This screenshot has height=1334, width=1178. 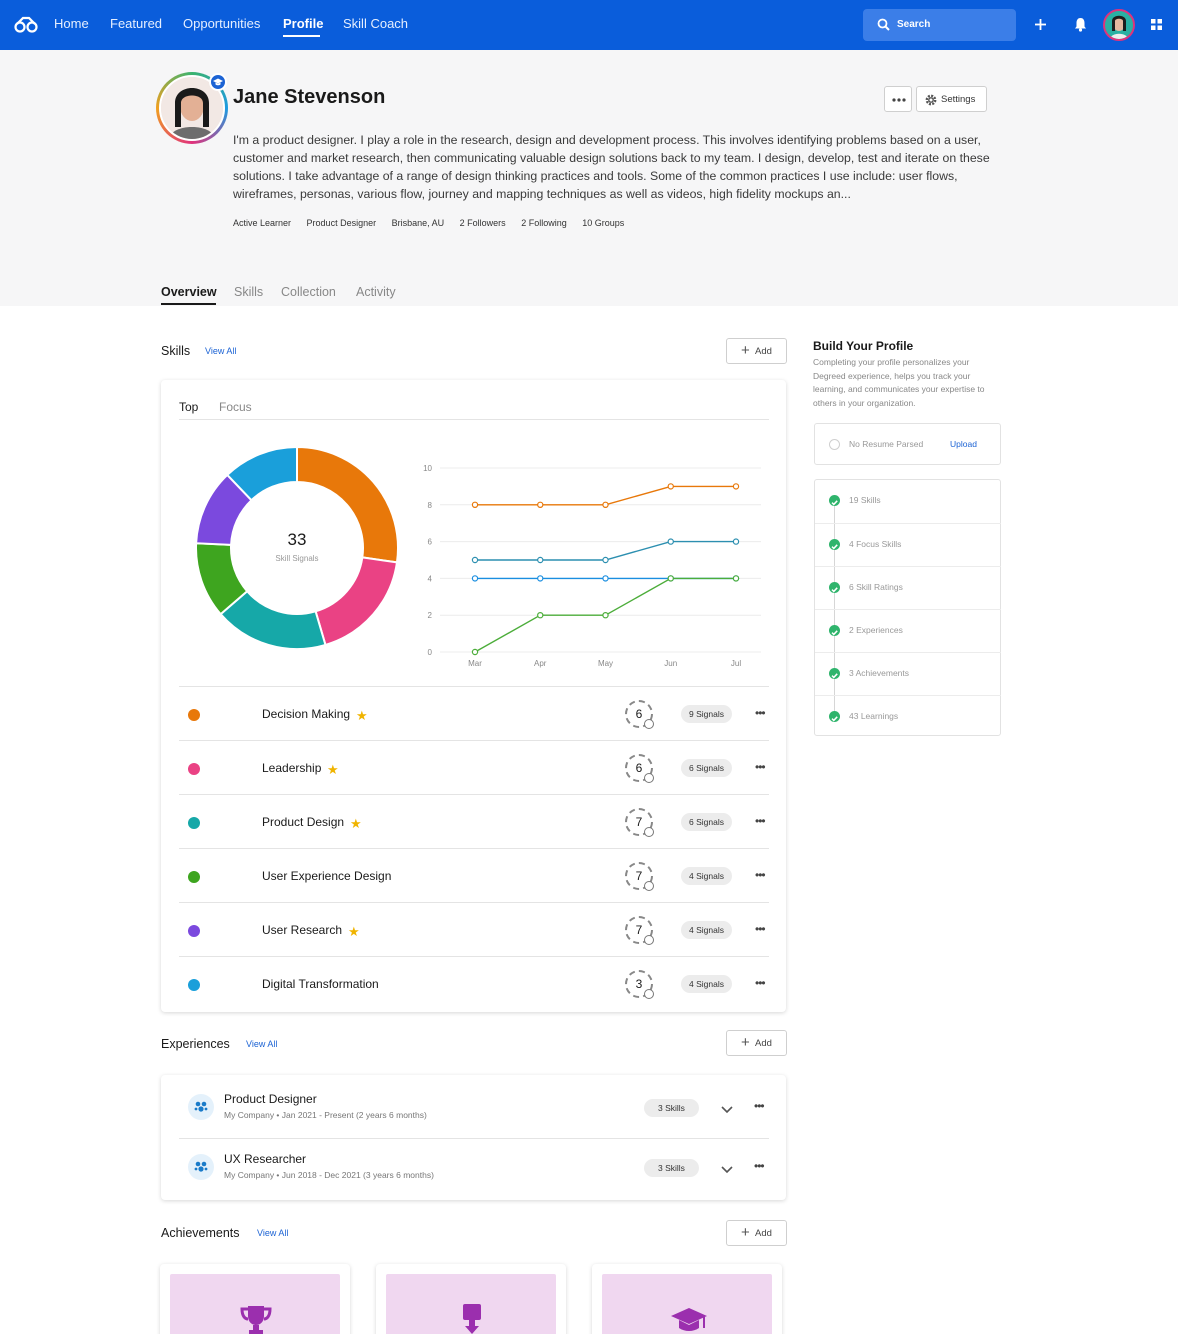 What do you see at coordinates (603, 223) in the screenshot?
I see `meta-groups: 10 Groups` at bounding box center [603, 223].